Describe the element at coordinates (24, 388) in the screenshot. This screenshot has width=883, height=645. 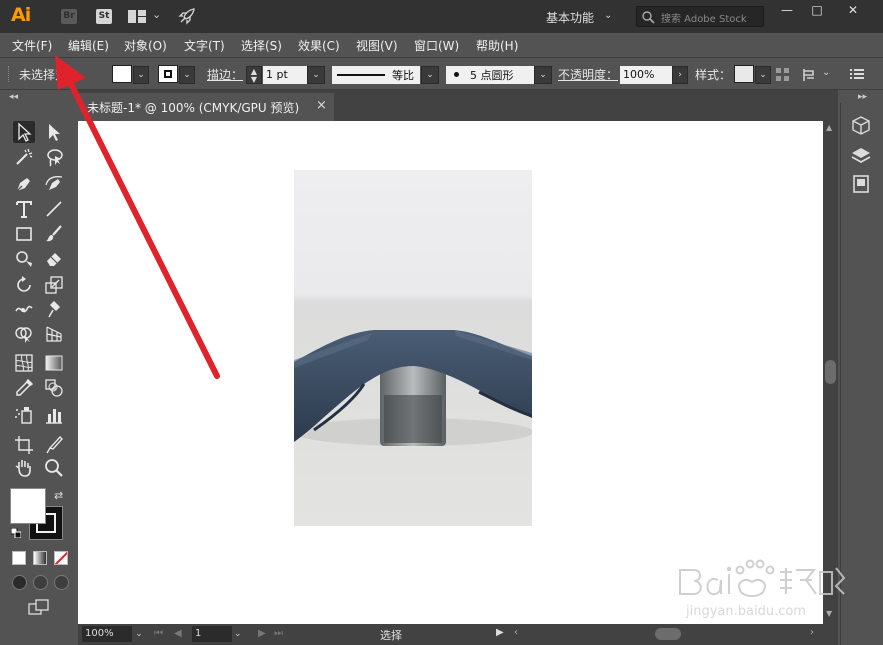
I see `eyedropper-tool-icon` at that location.